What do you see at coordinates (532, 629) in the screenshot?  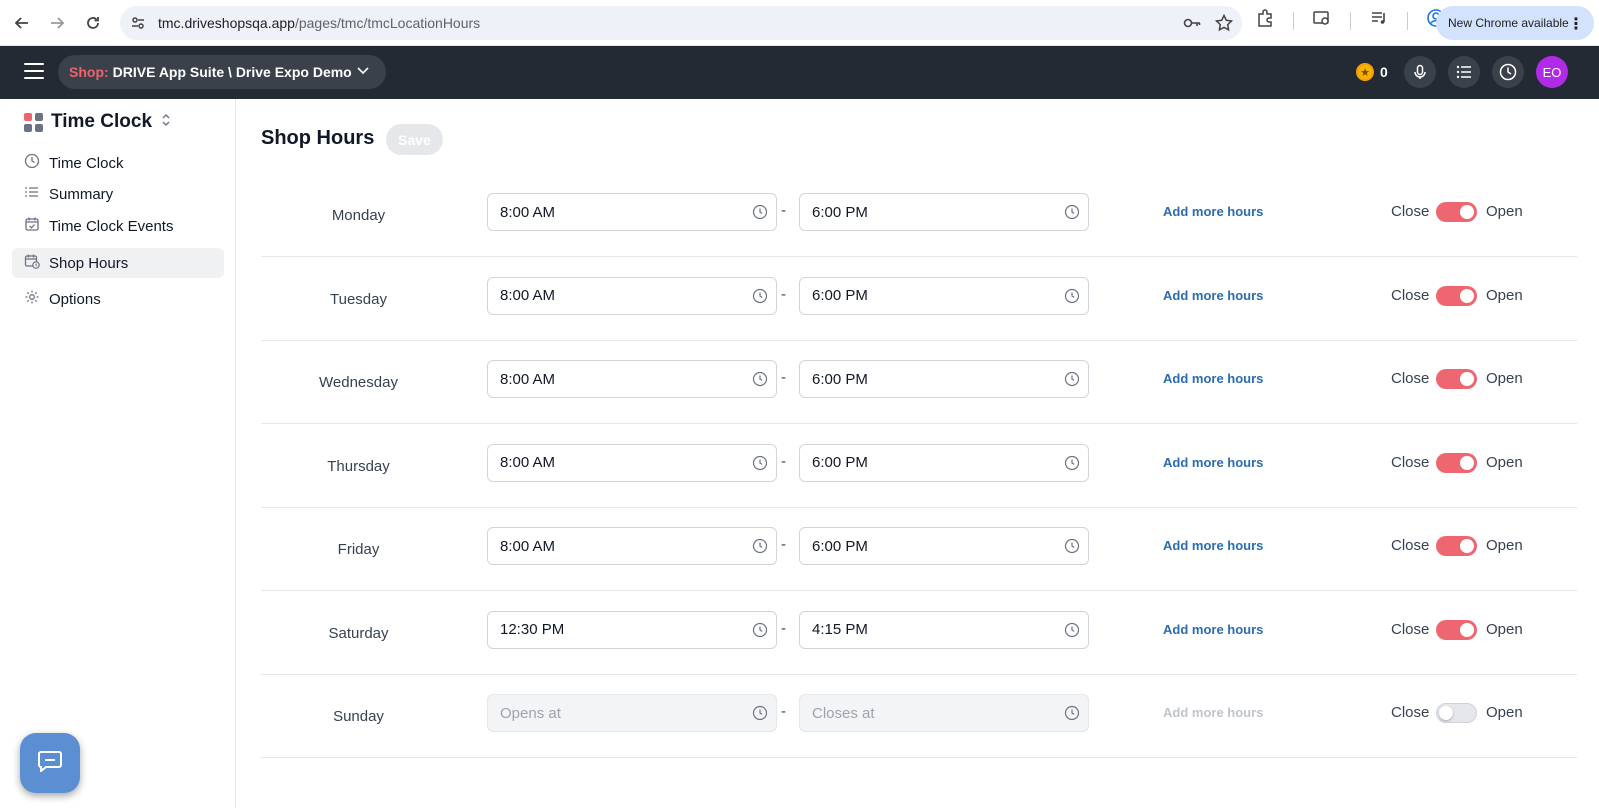 I see `opens-at-value: 12:30 PM` at bounding box center [532, 629].